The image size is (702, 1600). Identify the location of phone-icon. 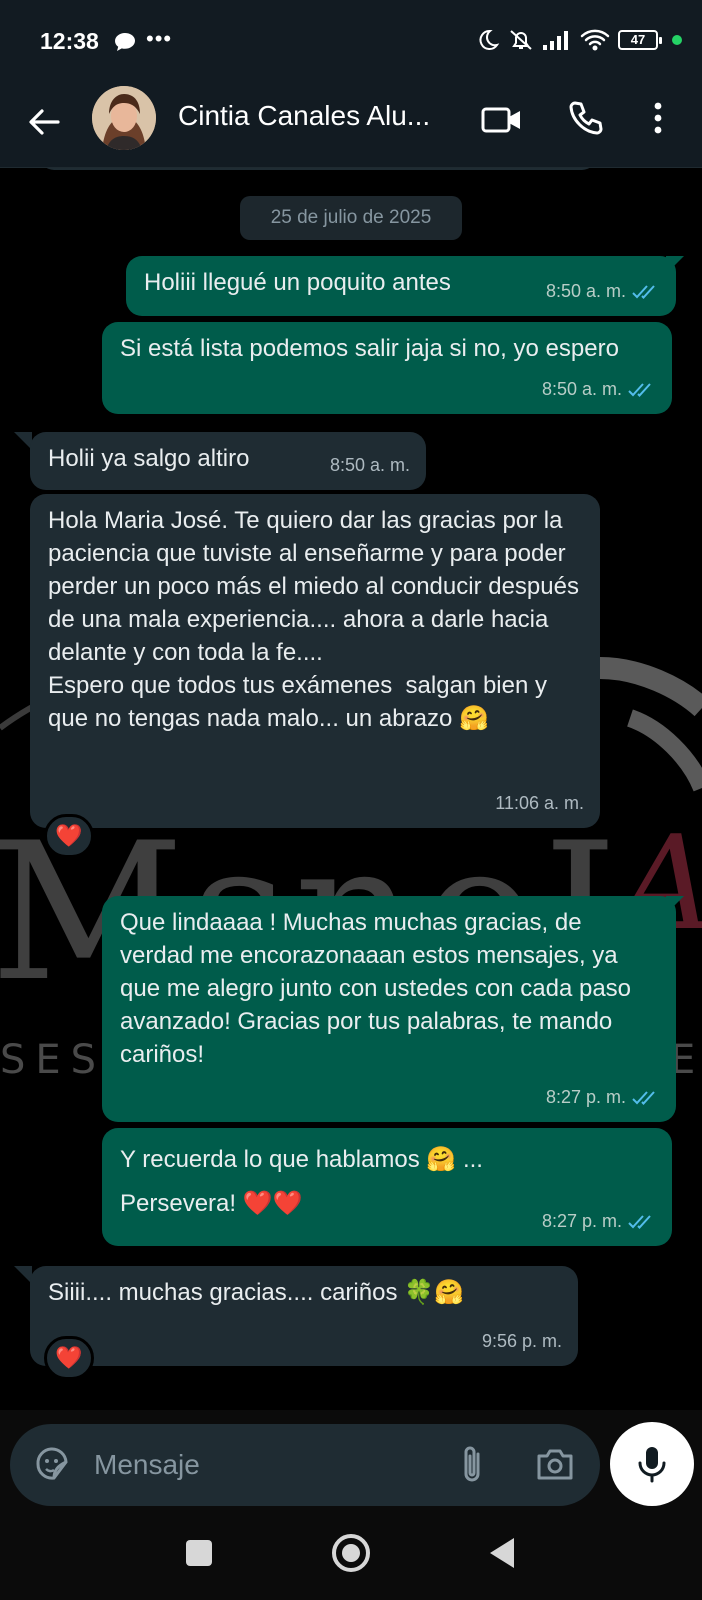
(586, 118).